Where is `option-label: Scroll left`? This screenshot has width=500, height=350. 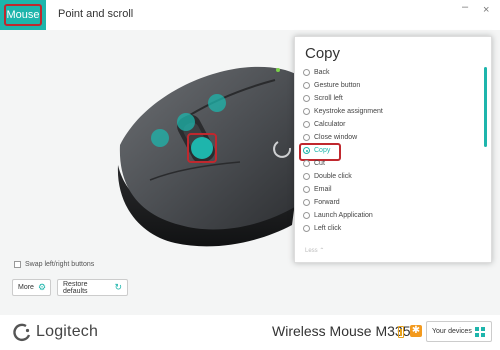
option-label: Scroll left is located at coordinates (328, 98).